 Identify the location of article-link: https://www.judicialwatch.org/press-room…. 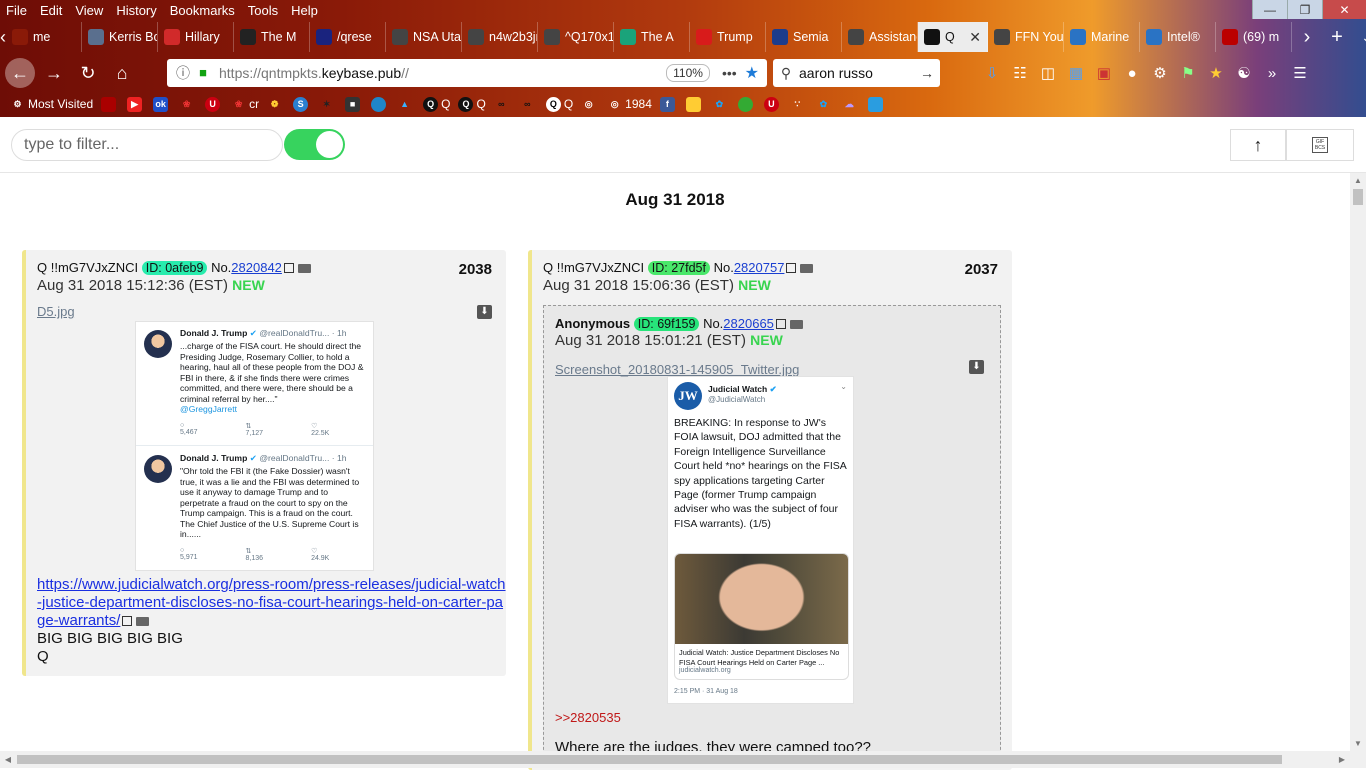
(271, 602).